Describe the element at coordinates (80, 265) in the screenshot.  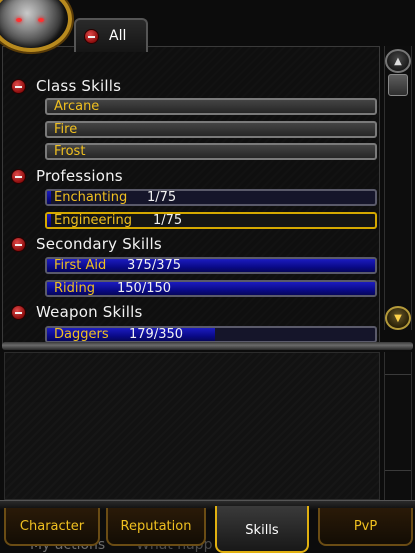
I see `skill-name: First Aid` at that location.